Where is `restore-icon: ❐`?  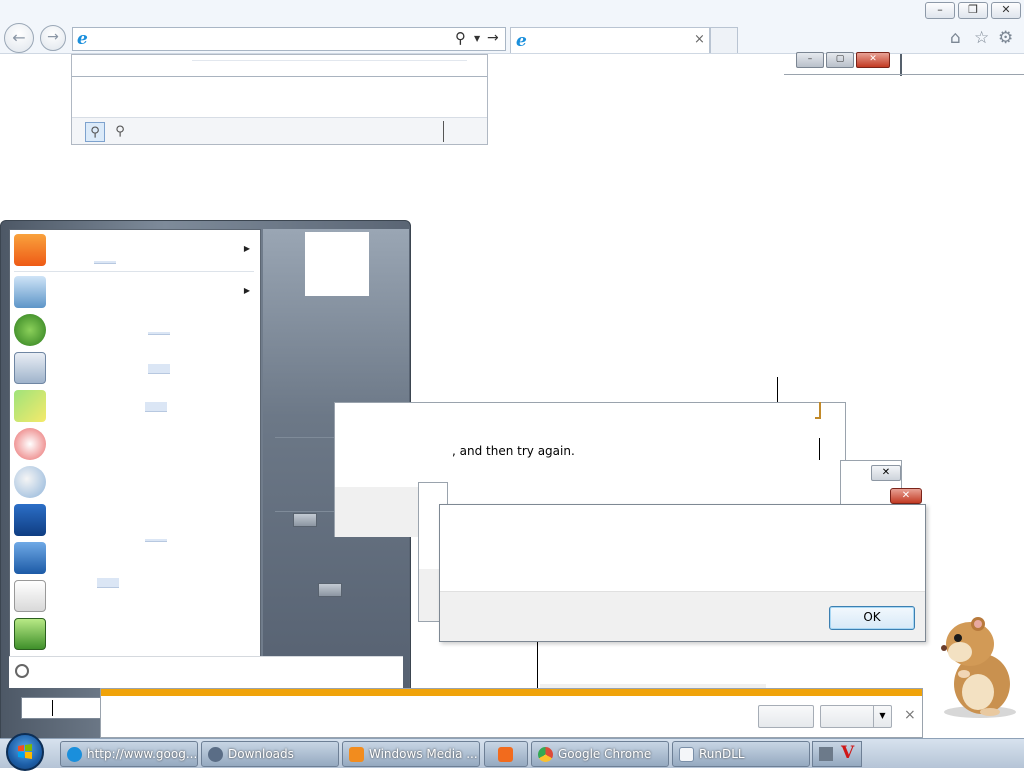 restore-icon: ❐ is located at coordinates (973, 9).